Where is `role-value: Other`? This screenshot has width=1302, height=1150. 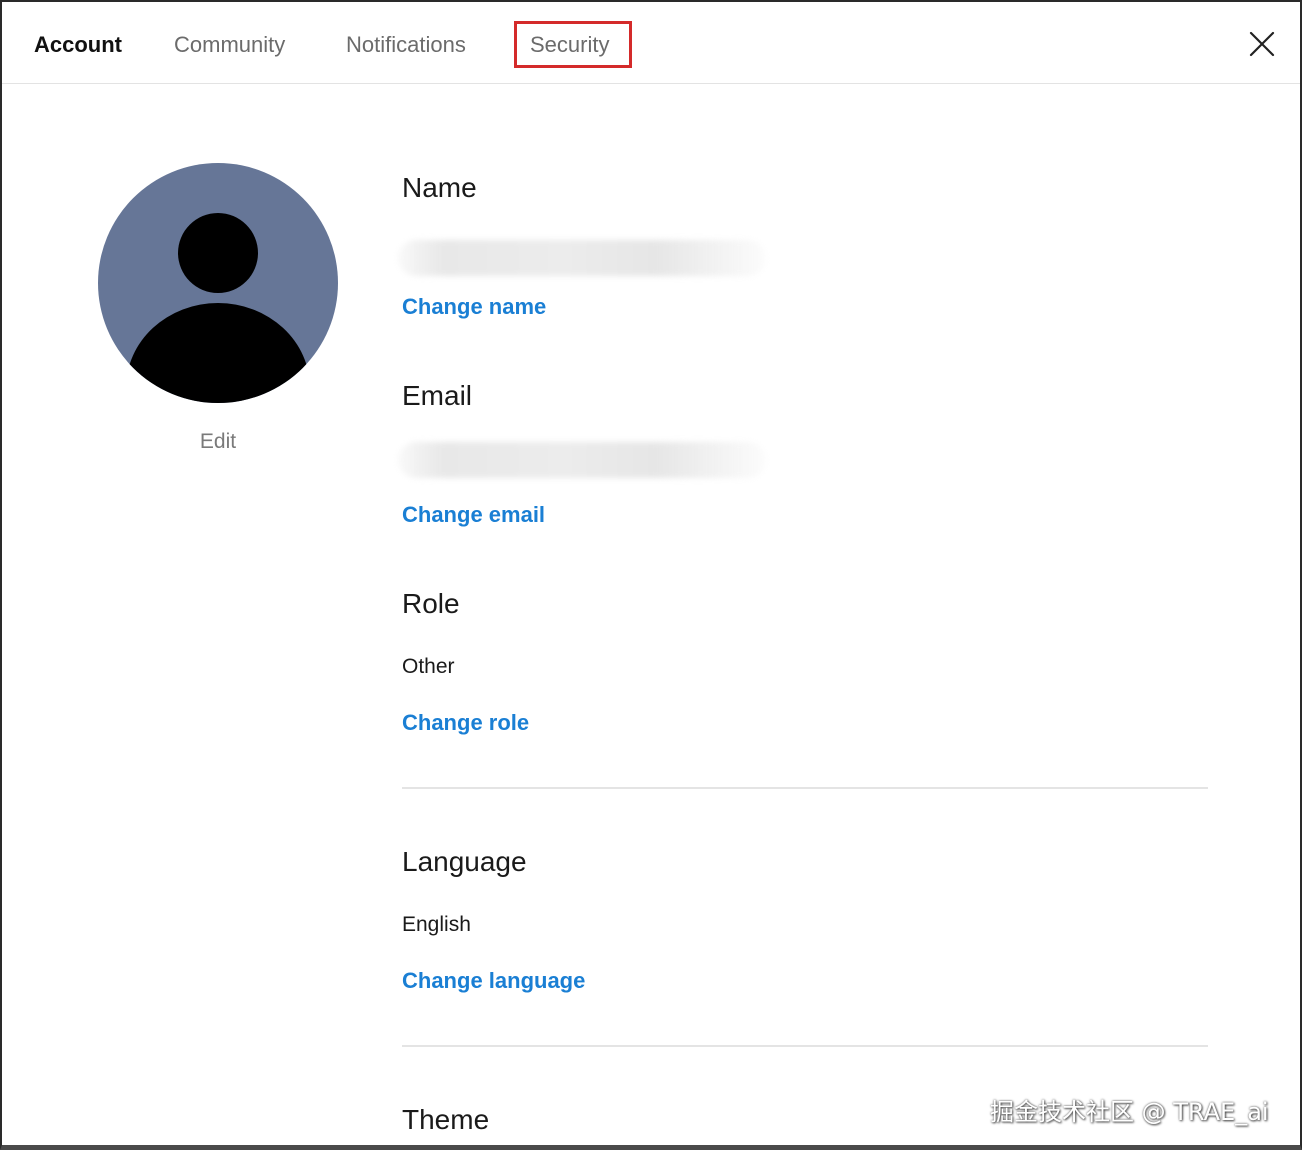
role-value: Other is located at coordinates (428, 666).